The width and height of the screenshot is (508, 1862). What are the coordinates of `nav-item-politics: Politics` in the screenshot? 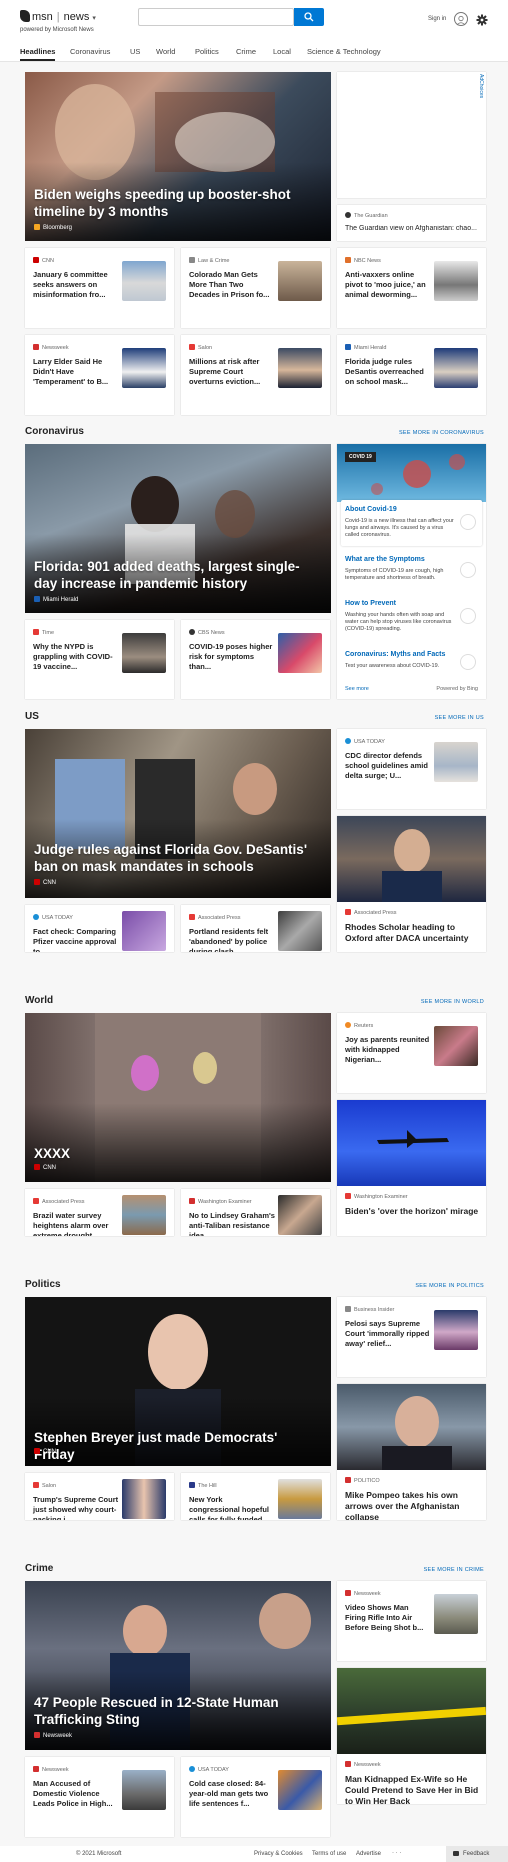 It's located at (207, 51).